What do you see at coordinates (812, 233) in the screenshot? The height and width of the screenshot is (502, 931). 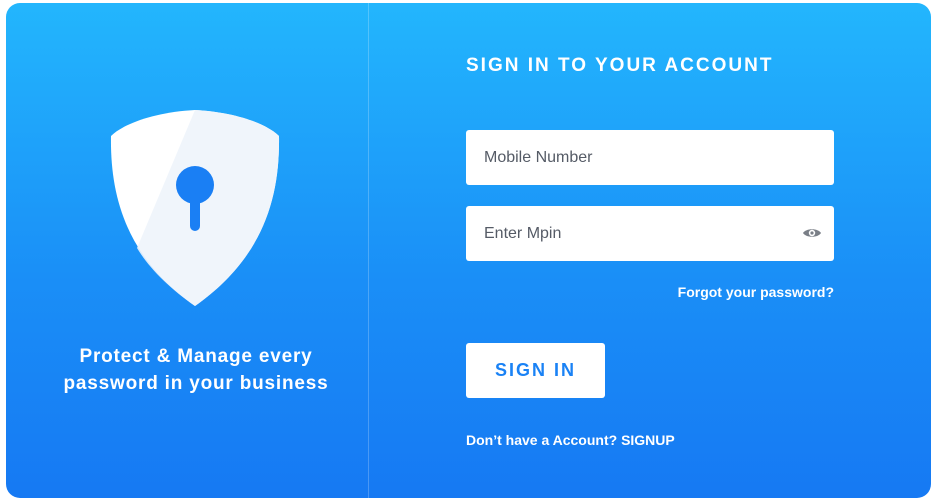 I see `eye-icon` at bounding box center [812, 233].